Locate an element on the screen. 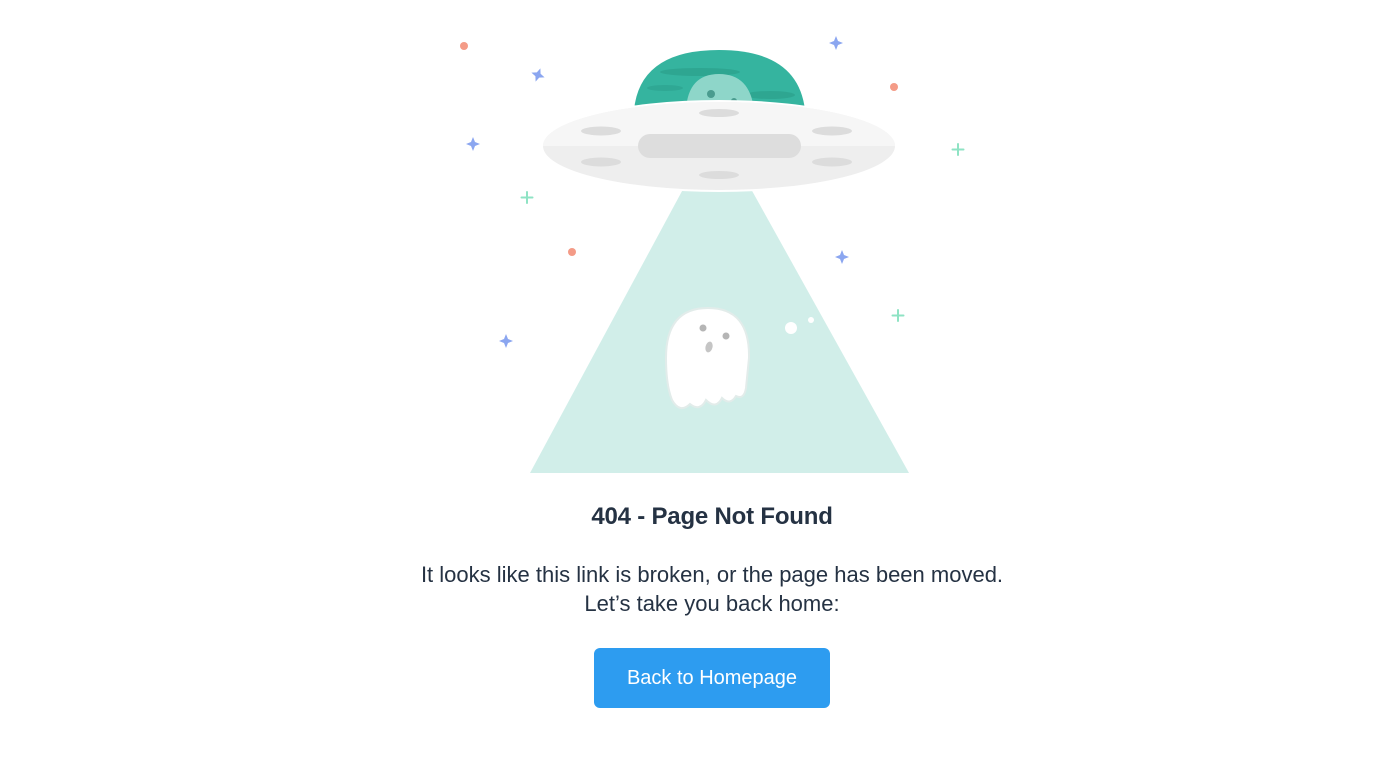 Image resolution: width=1391 pixels, height=775 pixels. ufo-saucer is located at coordinates (719, 146).